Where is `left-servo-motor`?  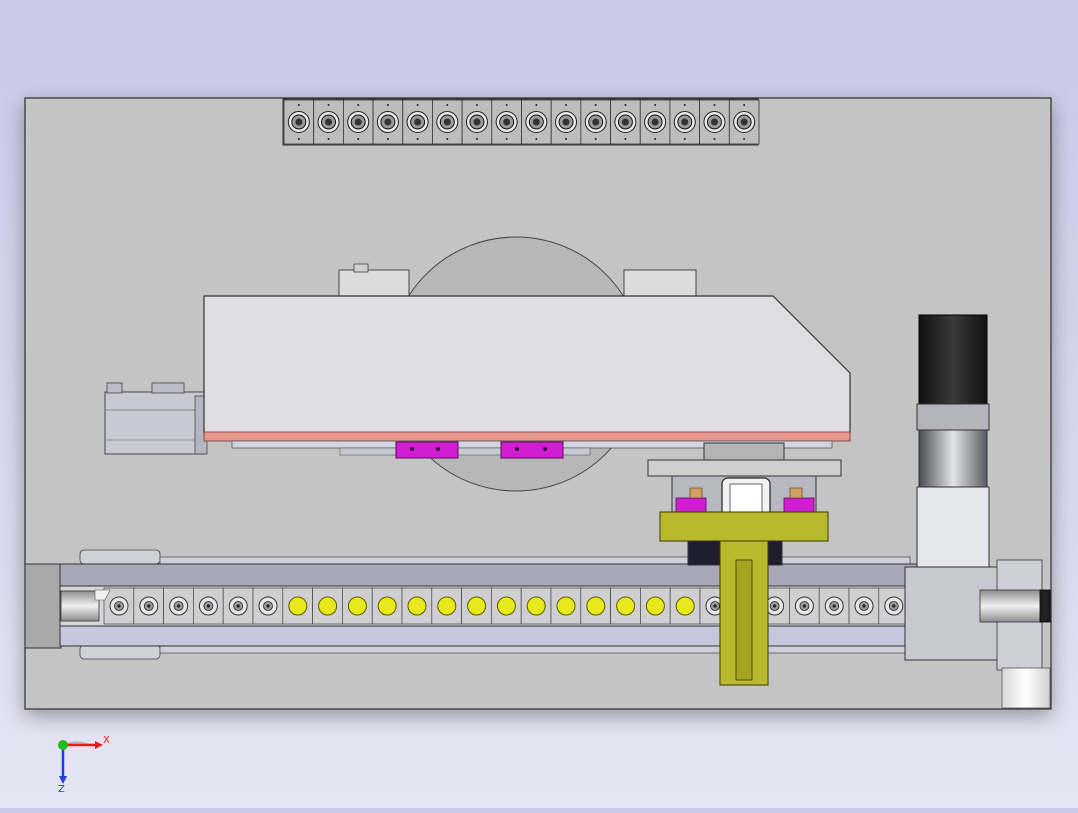
left-servo-motor is located at coordinates (156, 418).